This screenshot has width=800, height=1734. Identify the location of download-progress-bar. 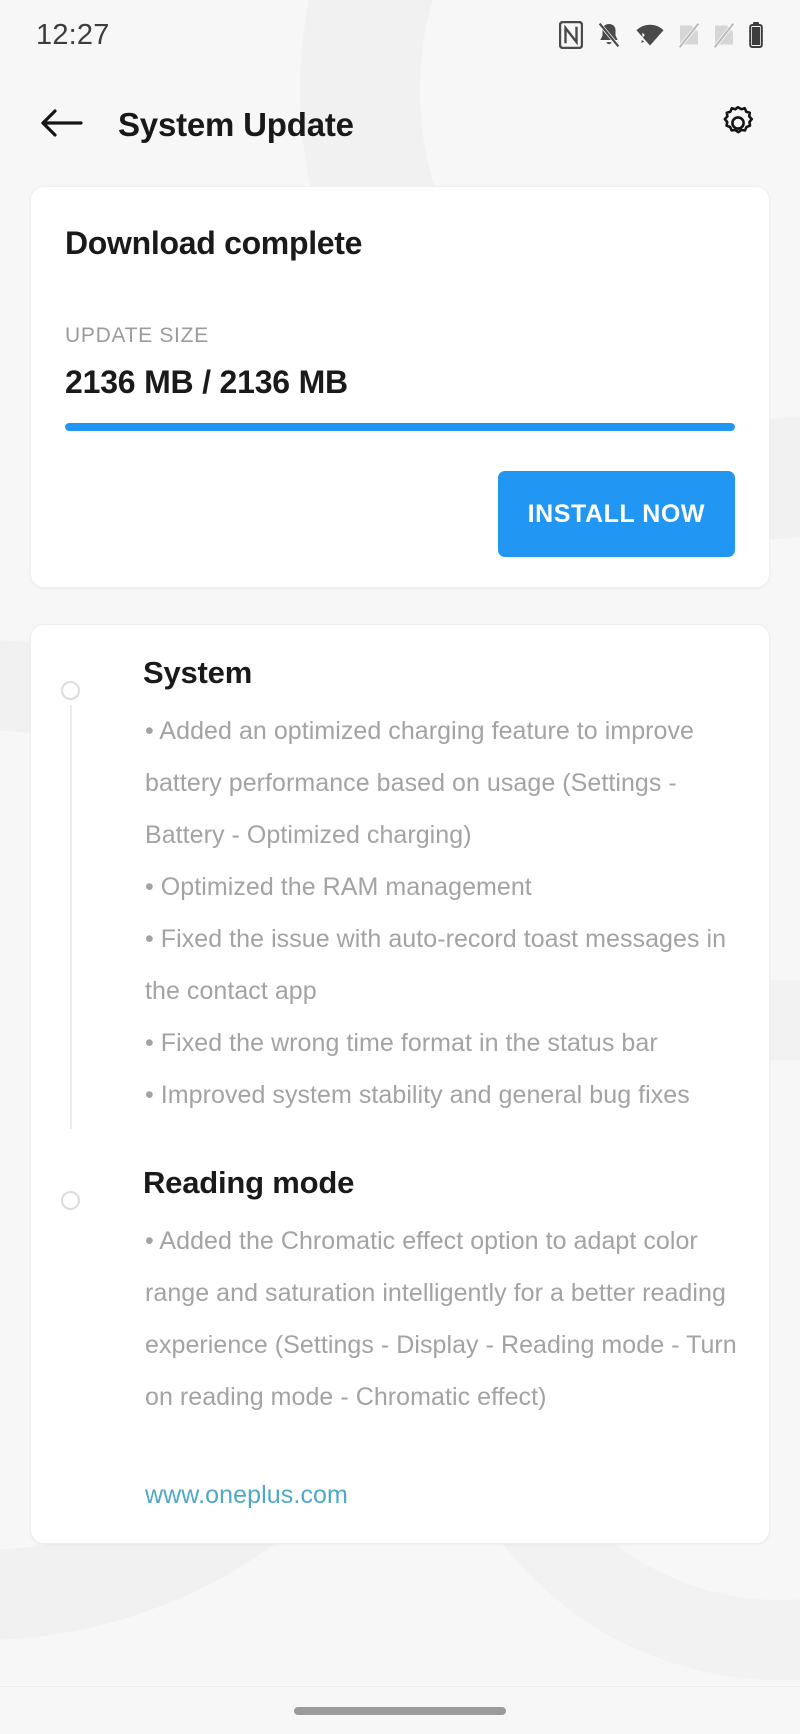
(400, 427).